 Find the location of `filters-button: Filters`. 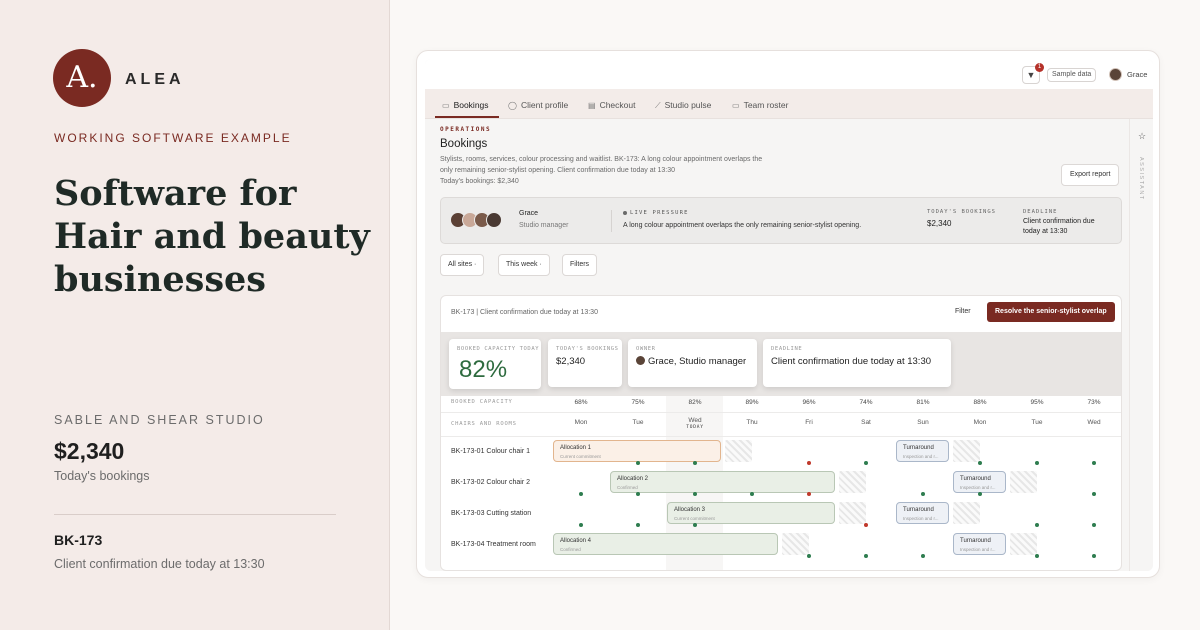

filters-button: Filters is located at coordinates (580, 265).